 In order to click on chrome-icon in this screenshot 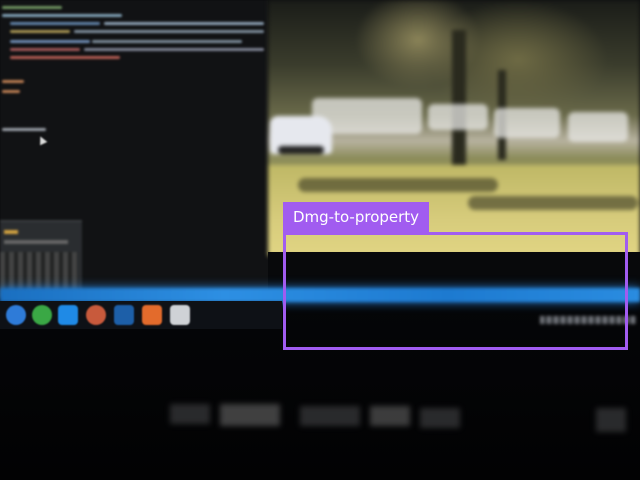, I will do `click(16, 315)`.